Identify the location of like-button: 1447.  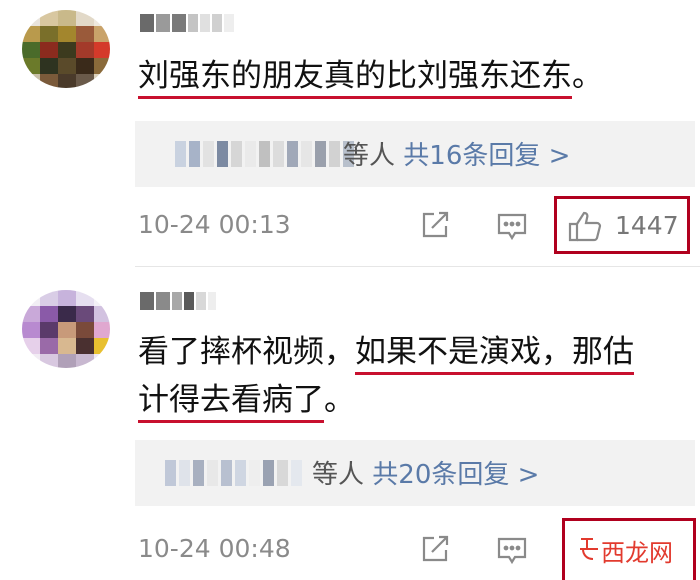
(622, 225).